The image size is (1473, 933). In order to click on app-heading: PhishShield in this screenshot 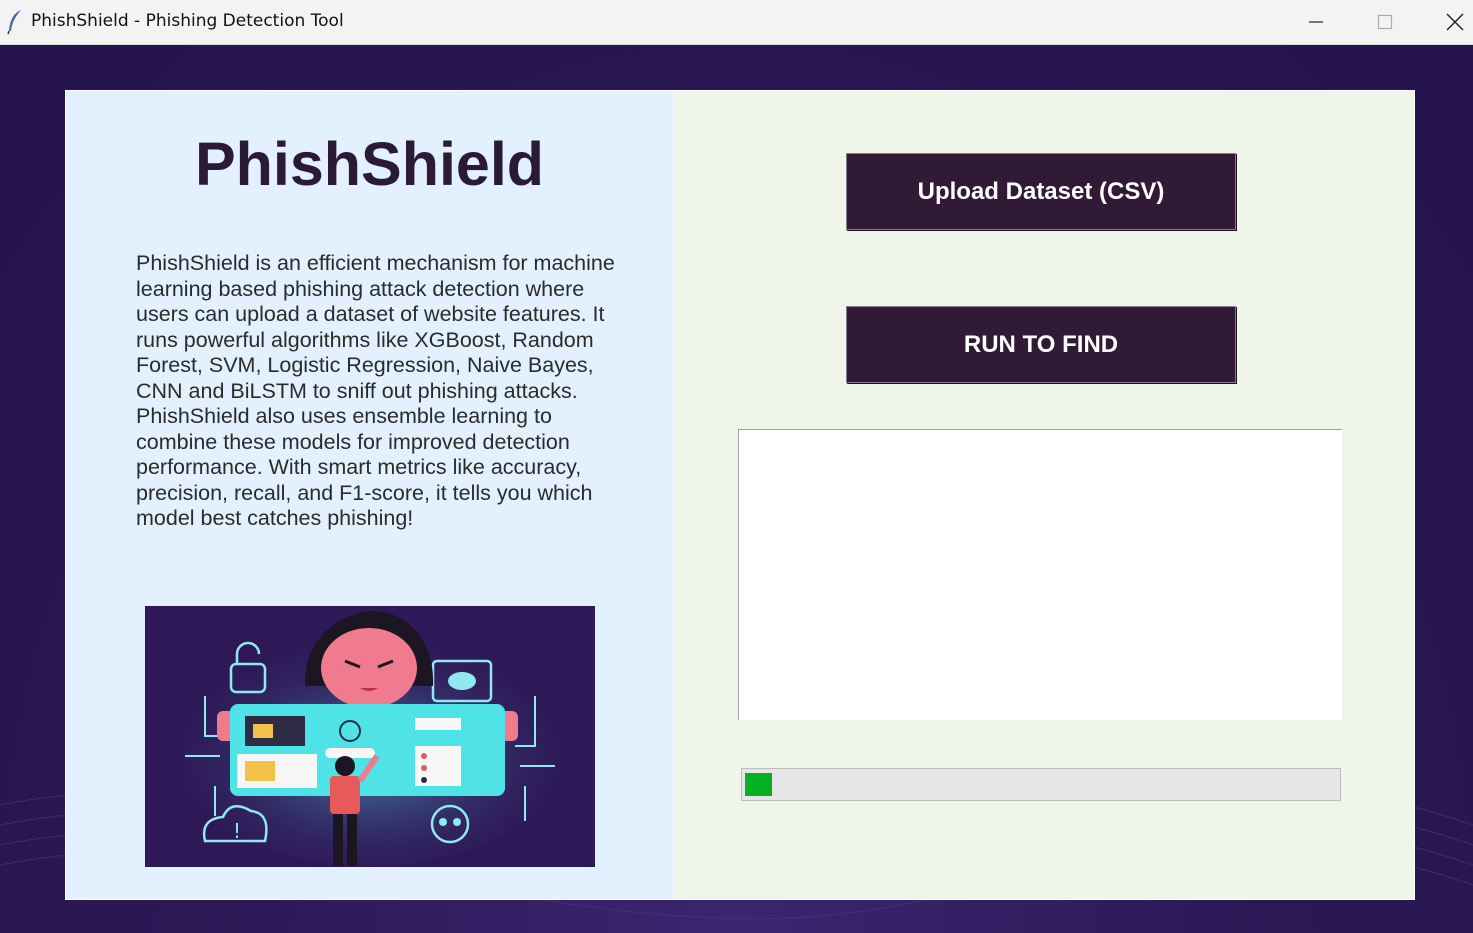, I will do `click(369, 164)`.